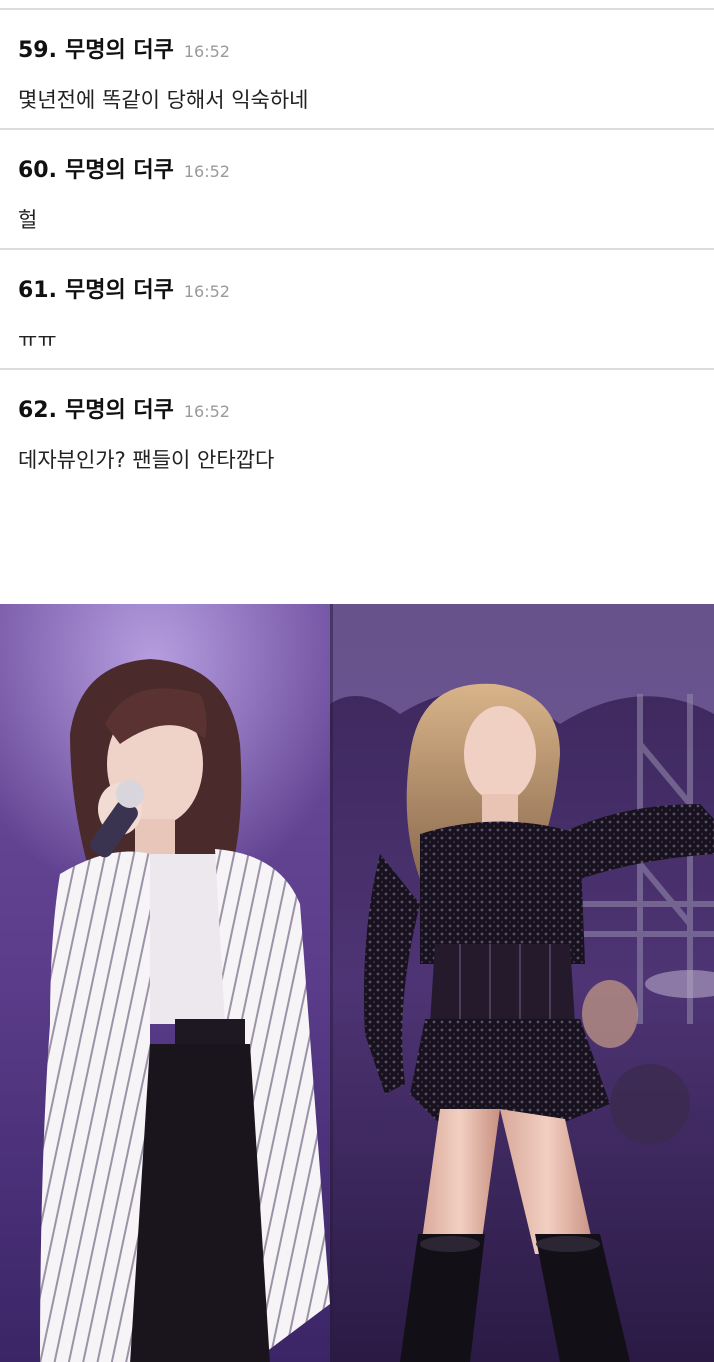 This screenshot has width=714, height=1362. Describe the element at coordinates (357, 430) in the screenshot. I see `comment-62: 62. 무명의 더쿠 16:52 데자뷰인가? 팬들이 안타깝다` at that location.